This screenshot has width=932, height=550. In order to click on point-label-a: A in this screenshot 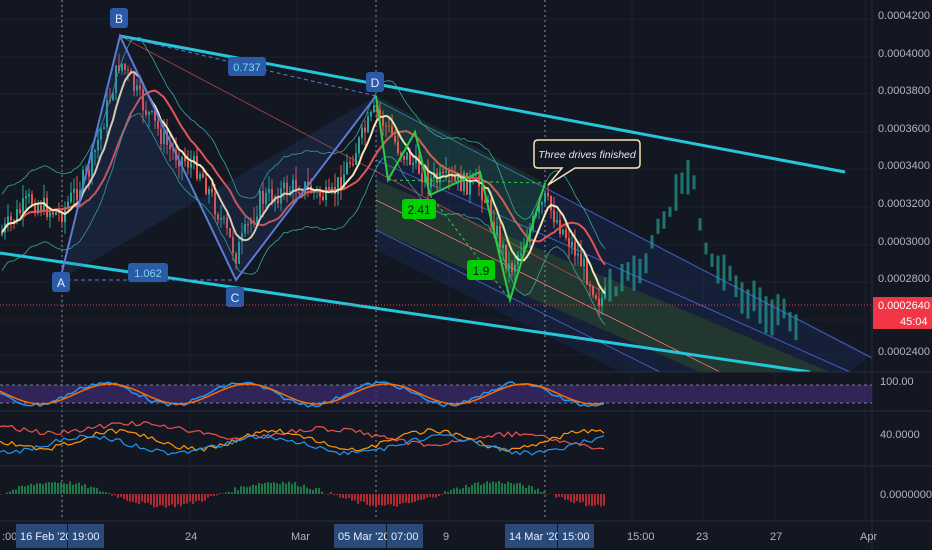, I will do `click(61, 282)`.